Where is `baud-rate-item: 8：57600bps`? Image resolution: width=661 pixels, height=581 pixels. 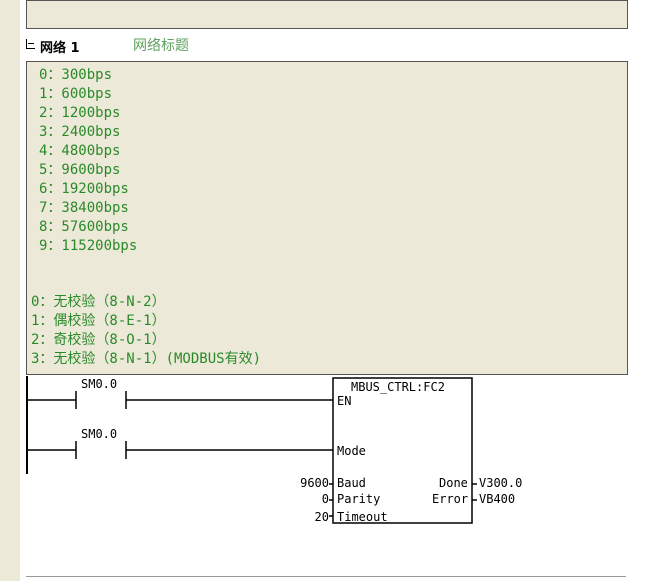
baud-rate-item: 8：57600bps is located at coordinates (84, 227).